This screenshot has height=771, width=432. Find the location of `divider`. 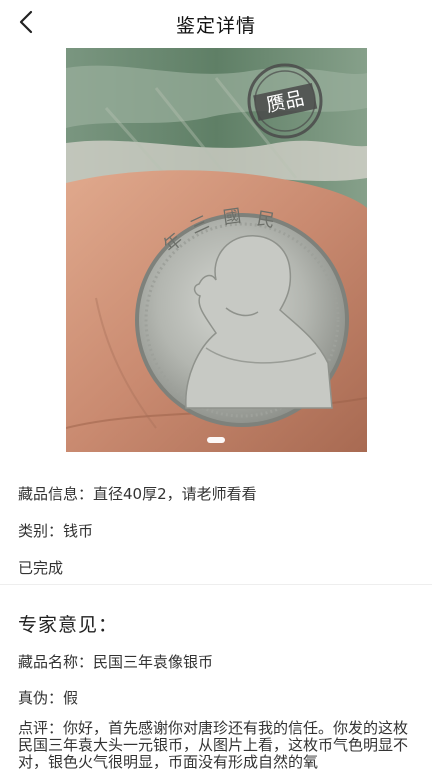

divider is located at coordinates (216, 584).